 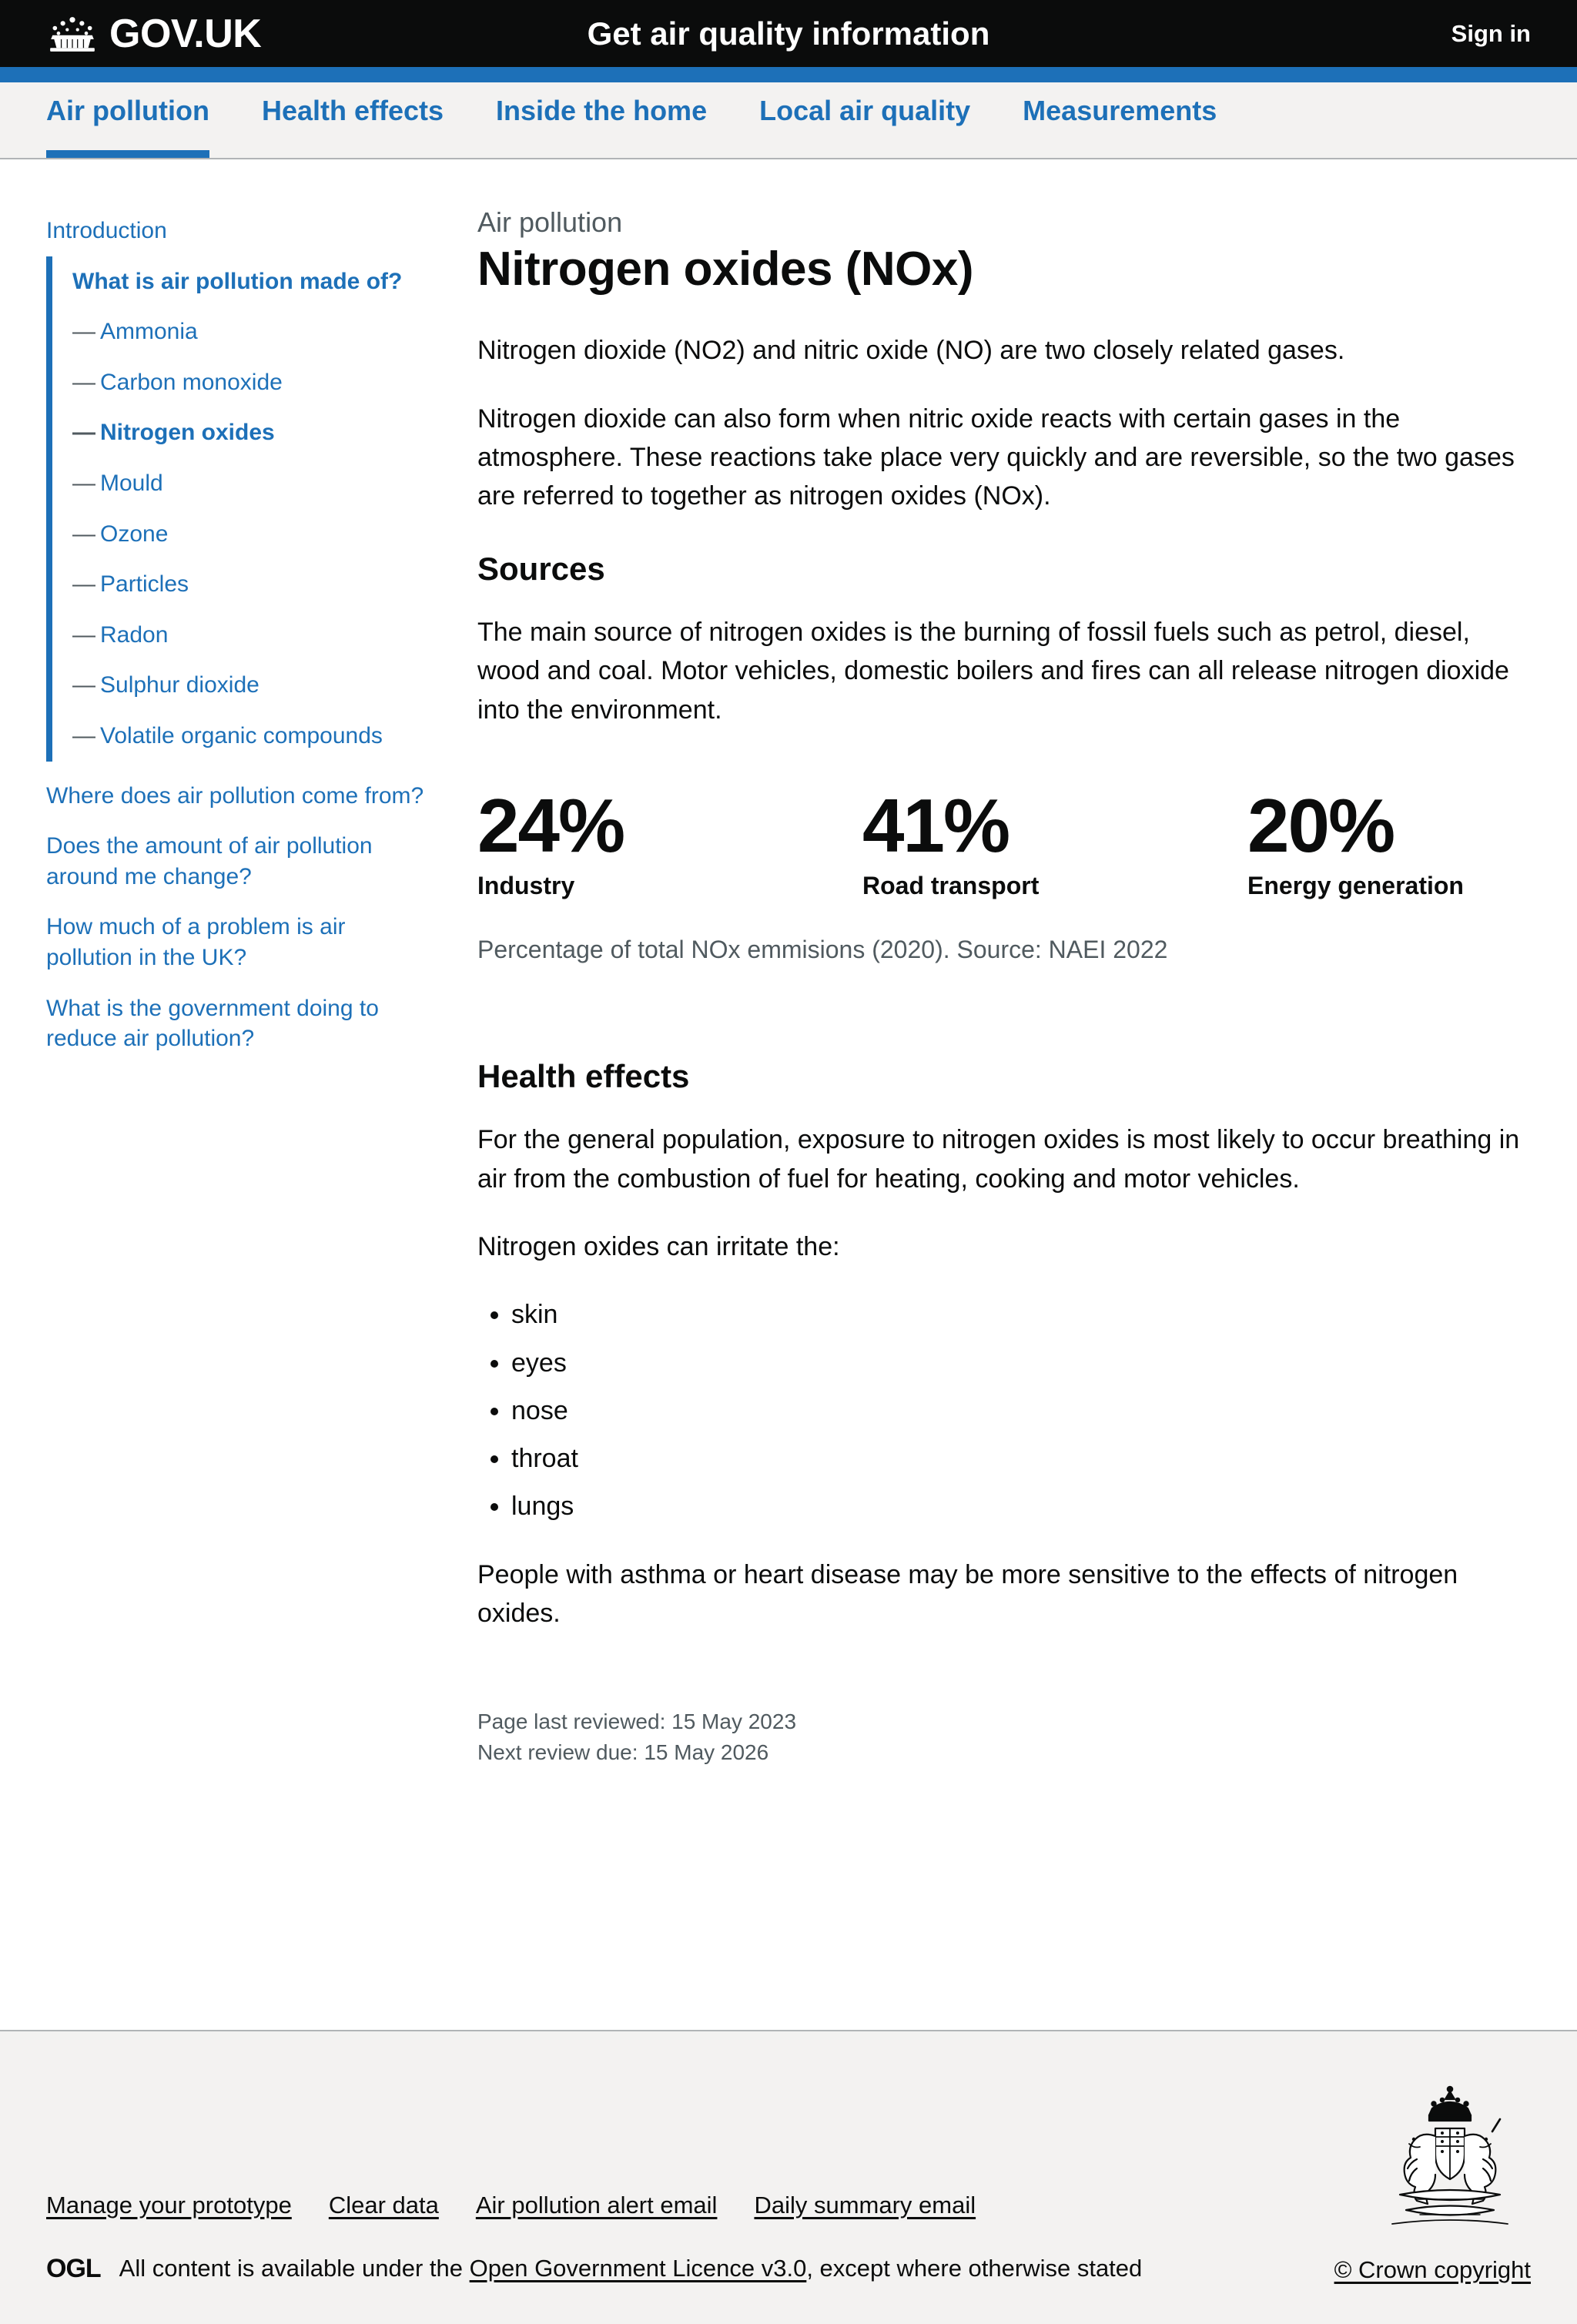 What do you see at coordinates (951, 885) in the screenshot?
I see `stat-road-transport-label: Road transport` at bounding box center [951, 885].